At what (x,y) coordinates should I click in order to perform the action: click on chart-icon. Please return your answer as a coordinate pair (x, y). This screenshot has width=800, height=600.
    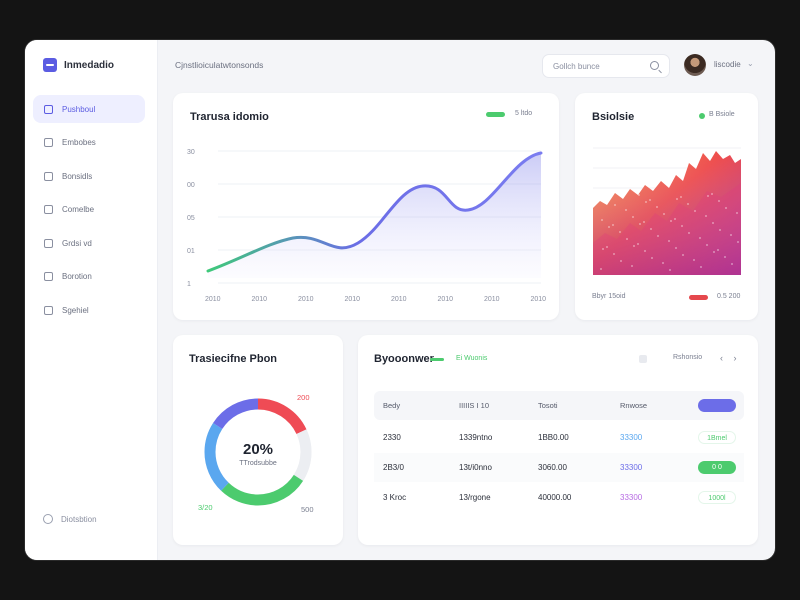
    Looking at the image, I should click on (48, 243).